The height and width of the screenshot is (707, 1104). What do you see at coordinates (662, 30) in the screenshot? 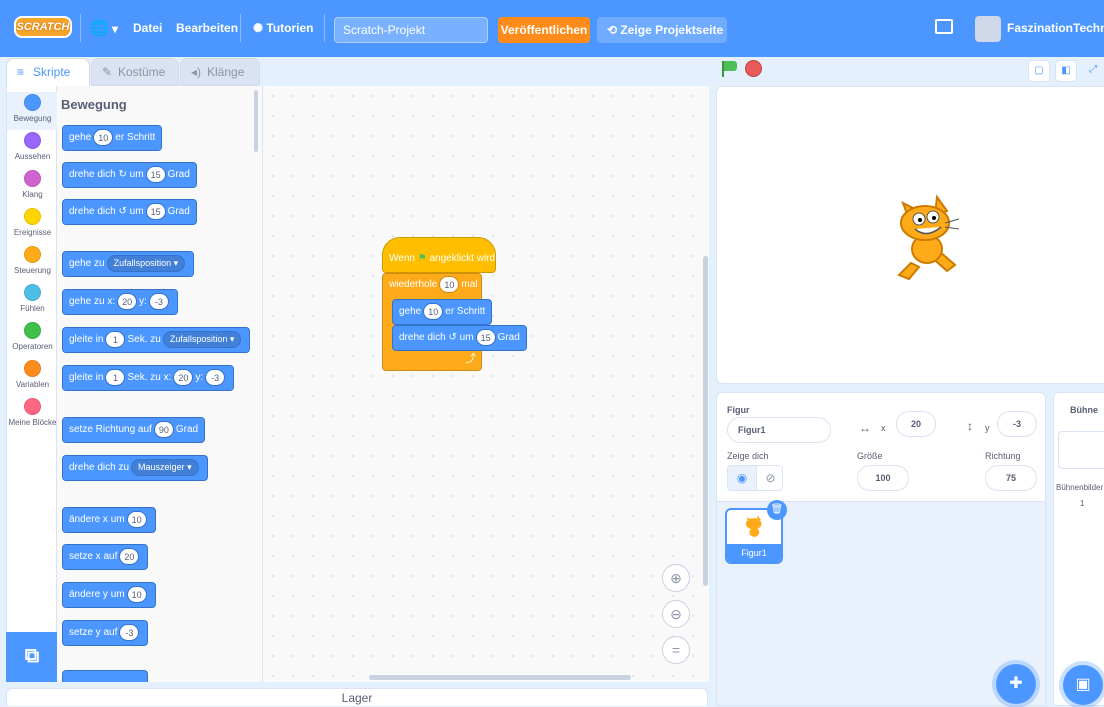
I see `see-project-page-button: ⟲ Zeige Projektseite` at bounding box center [662, 30].